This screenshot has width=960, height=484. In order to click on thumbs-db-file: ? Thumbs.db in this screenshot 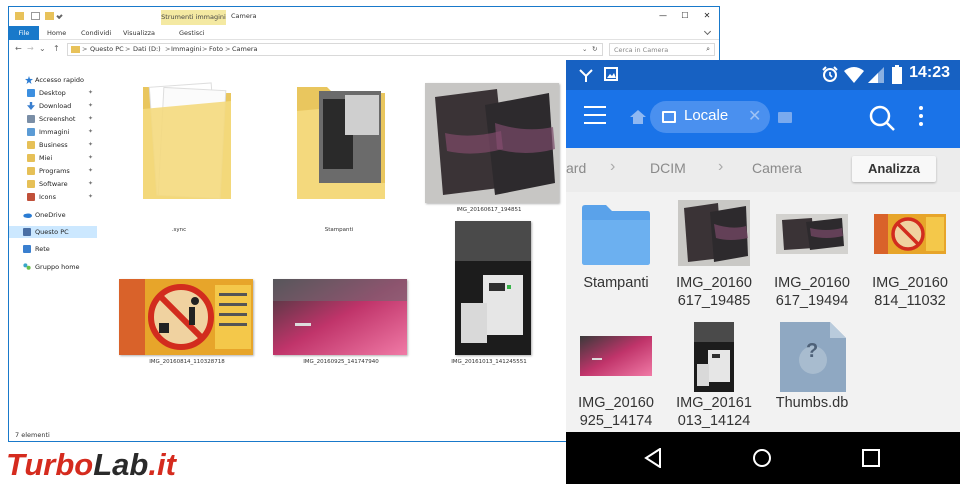, I will do `click(812, 378)`.